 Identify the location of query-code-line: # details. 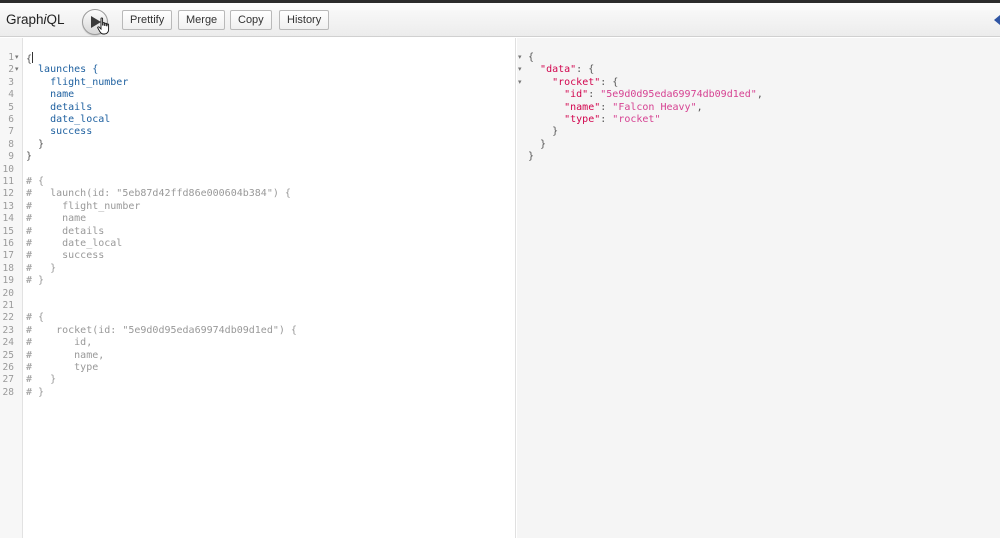
(65, 231).